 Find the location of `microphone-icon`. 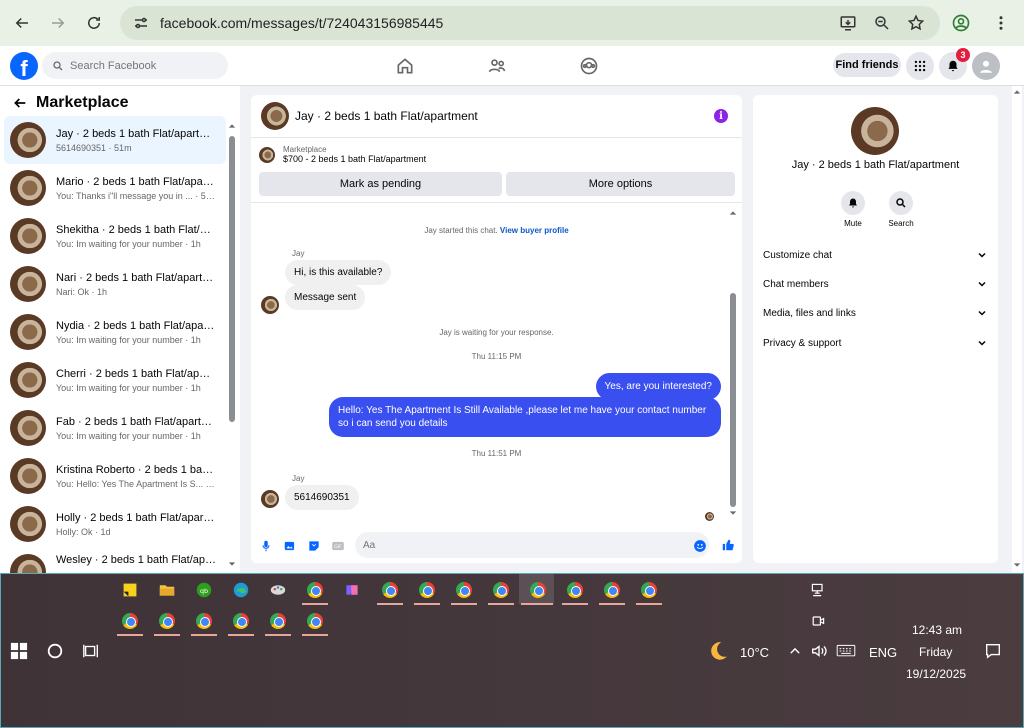

microphone-icon is located at coordinates (266, 546).